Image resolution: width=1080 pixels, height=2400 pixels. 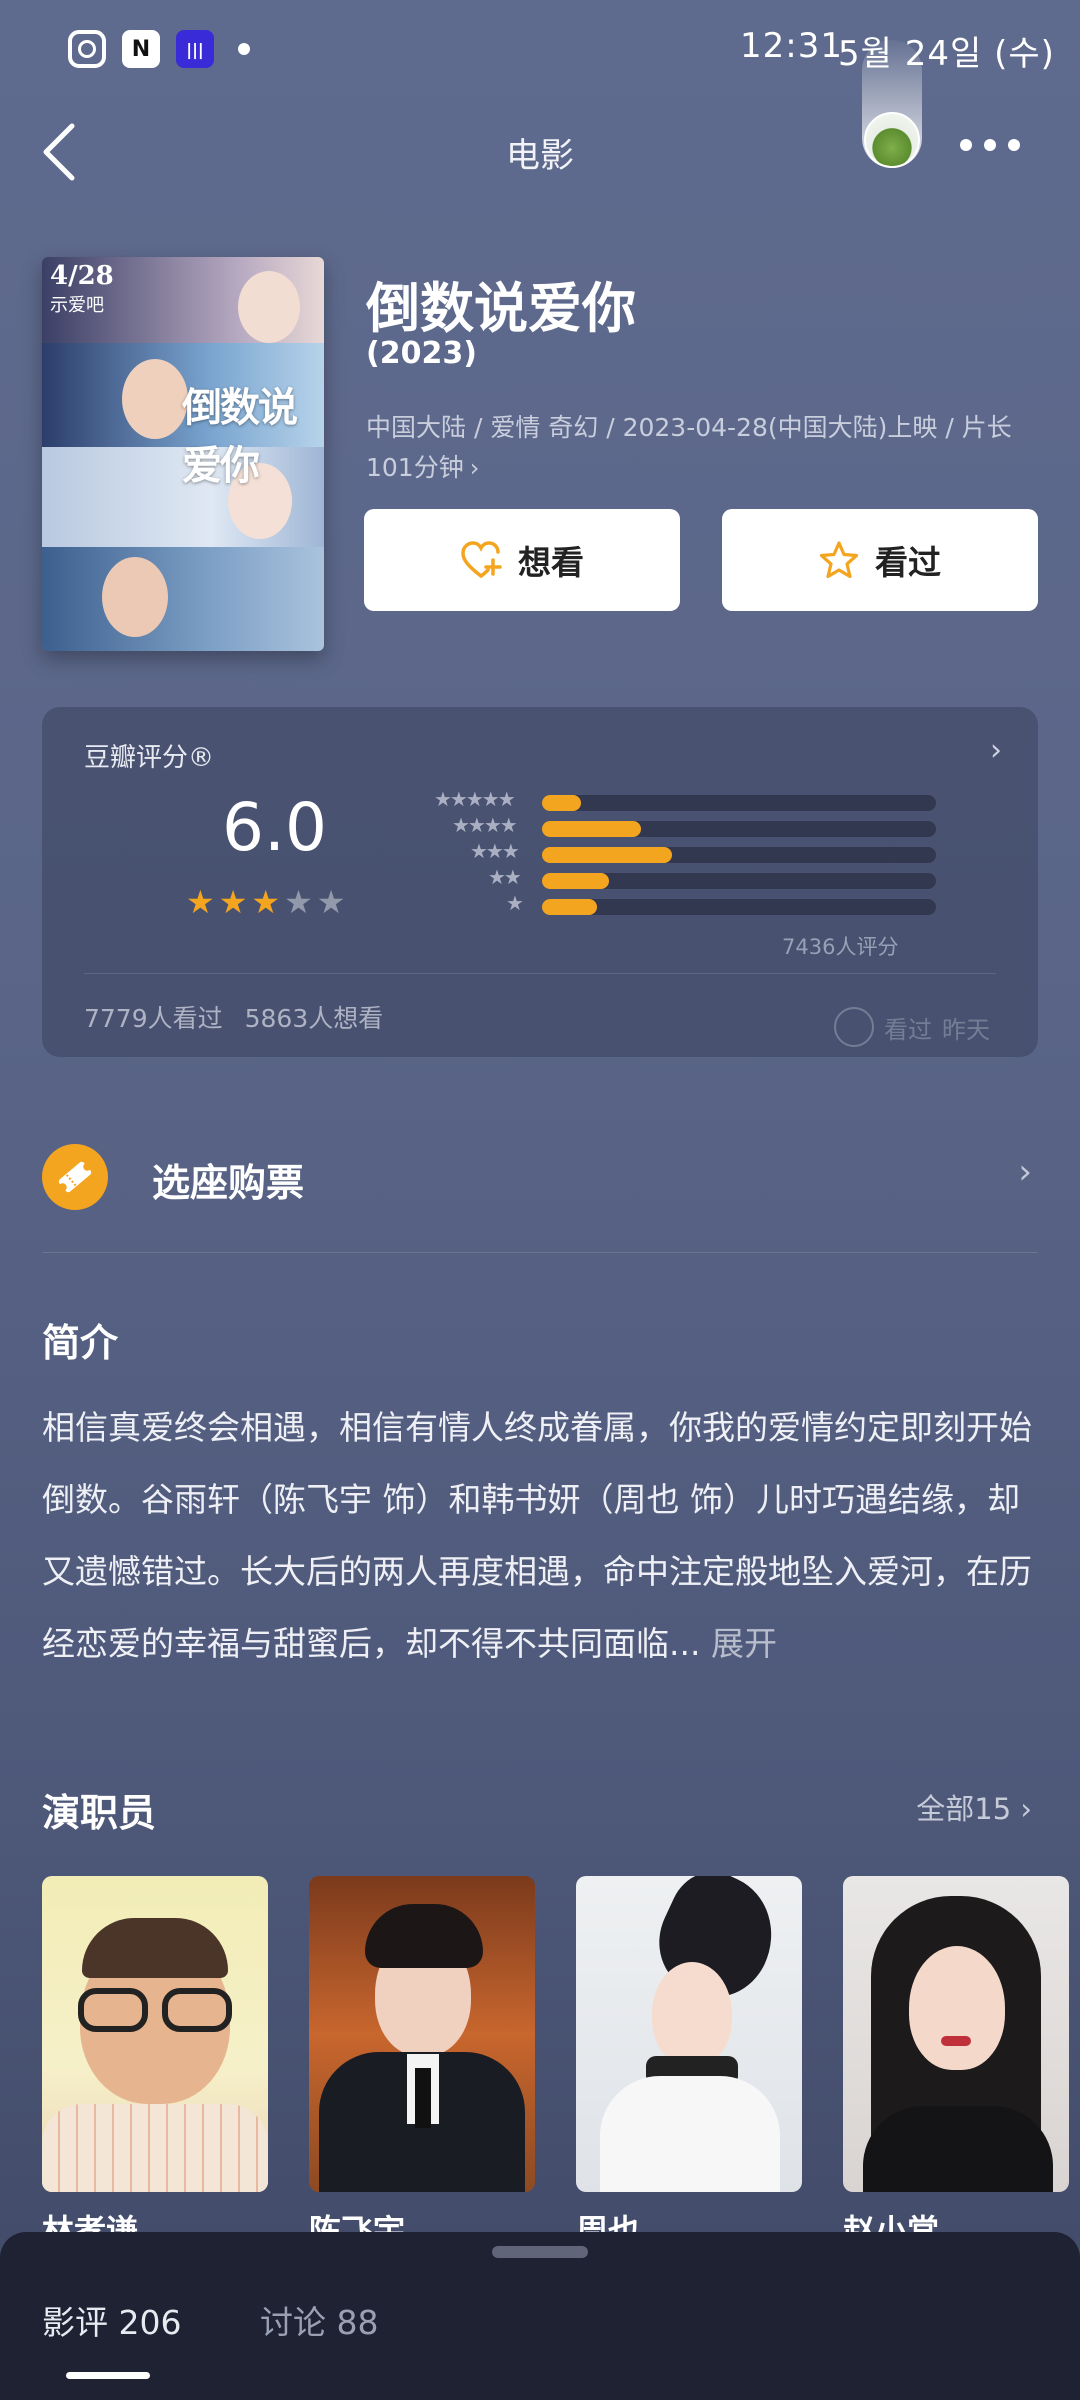 What do you see at coordinates (964, 1809) in the screenshot?
I see `cast-all-label: 全部15` at bounding box center [964, 1809].